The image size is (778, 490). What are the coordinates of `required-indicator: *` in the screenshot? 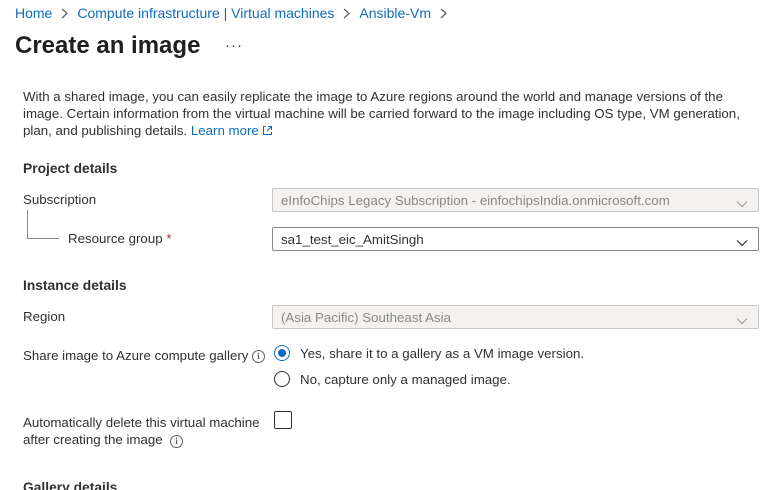 It's located at (169, 238).